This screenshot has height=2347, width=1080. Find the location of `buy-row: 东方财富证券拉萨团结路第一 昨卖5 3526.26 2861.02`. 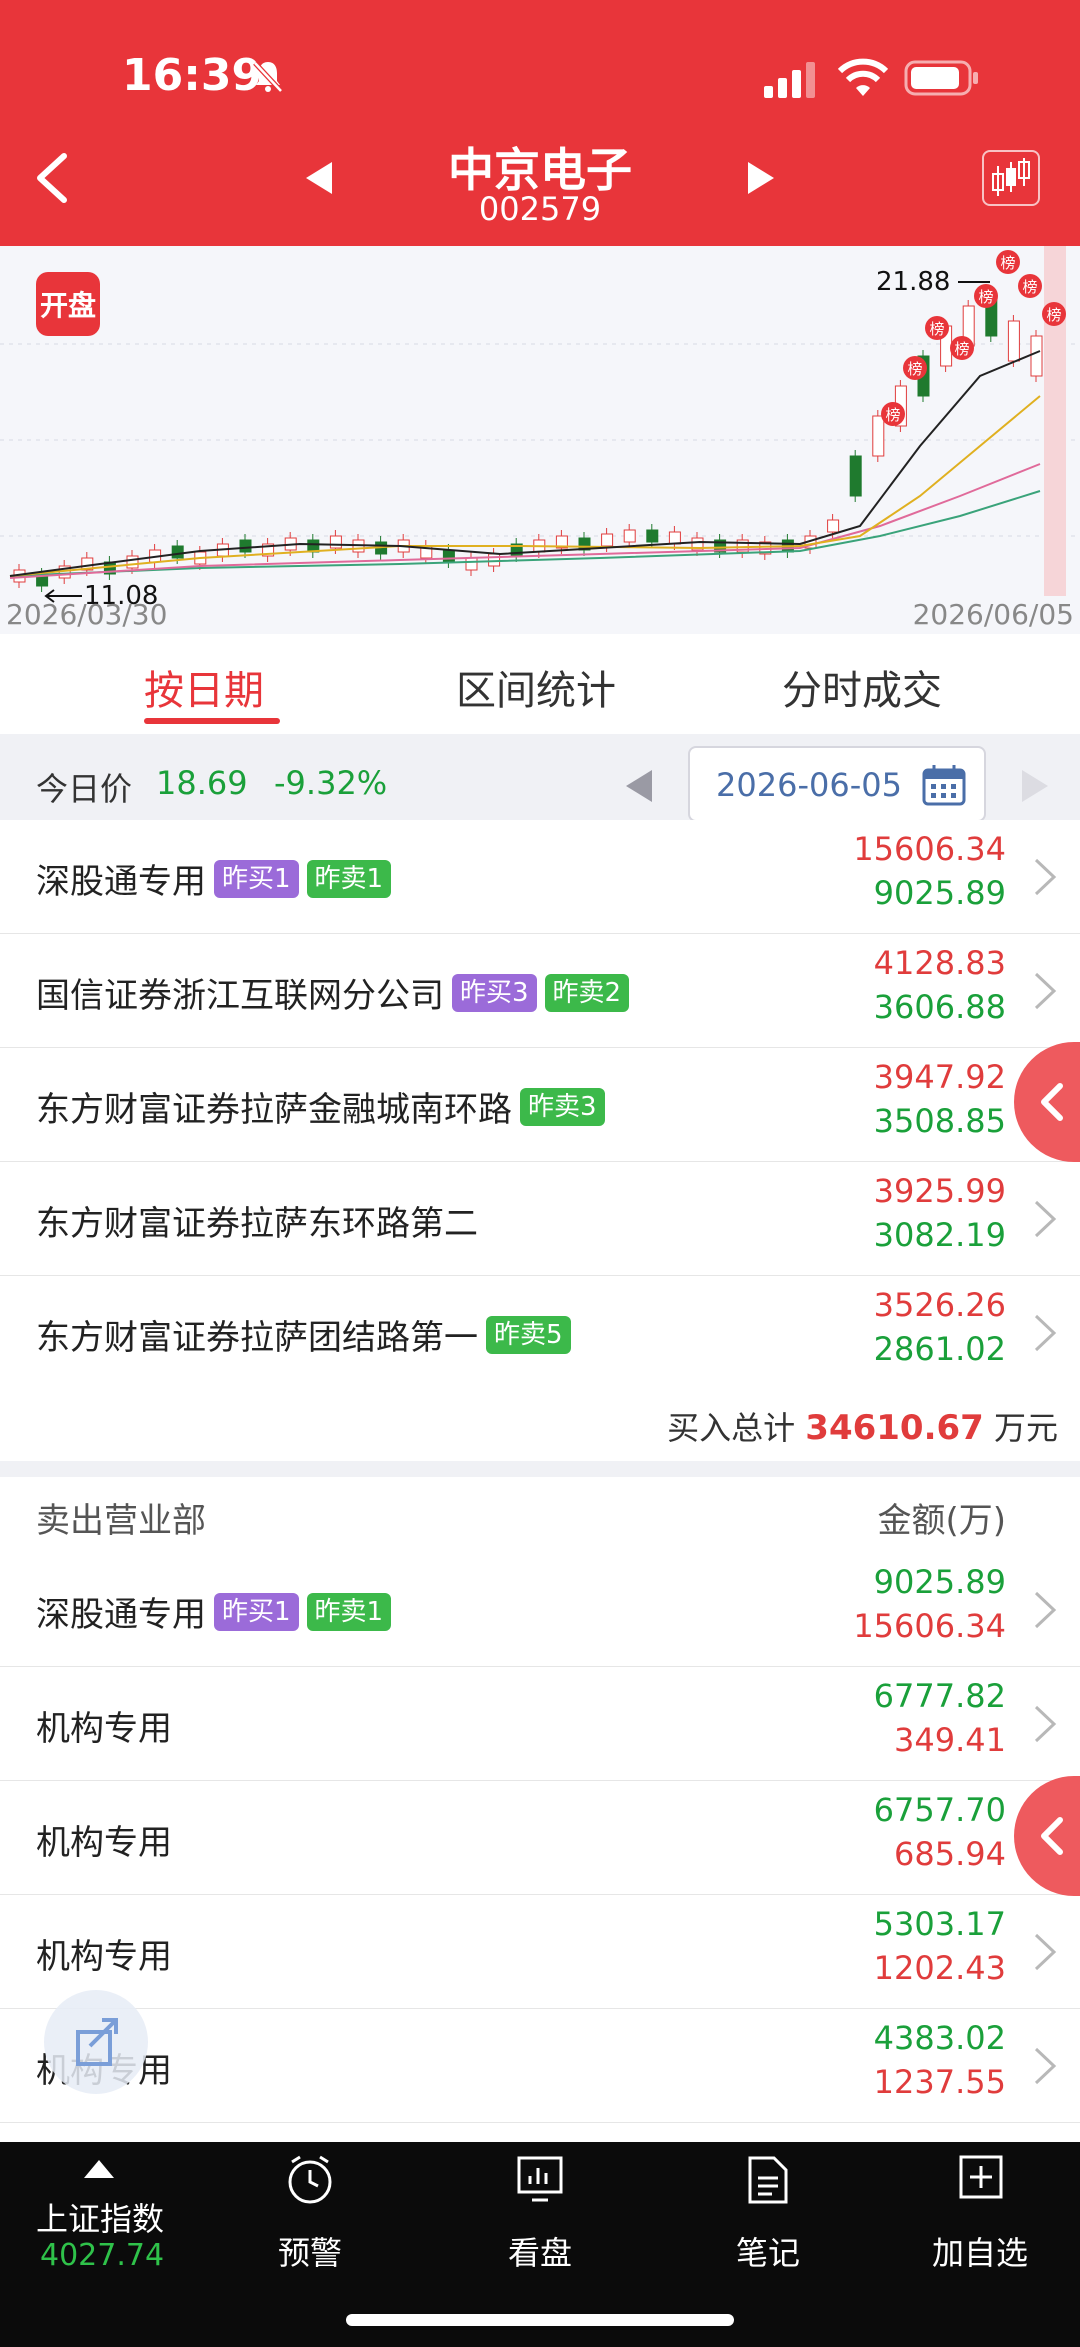

buy-row: 东方财富证券拉萨团结路第一 昨卖5 3526.26 2861.02 is located at coordinates (540, 1333).